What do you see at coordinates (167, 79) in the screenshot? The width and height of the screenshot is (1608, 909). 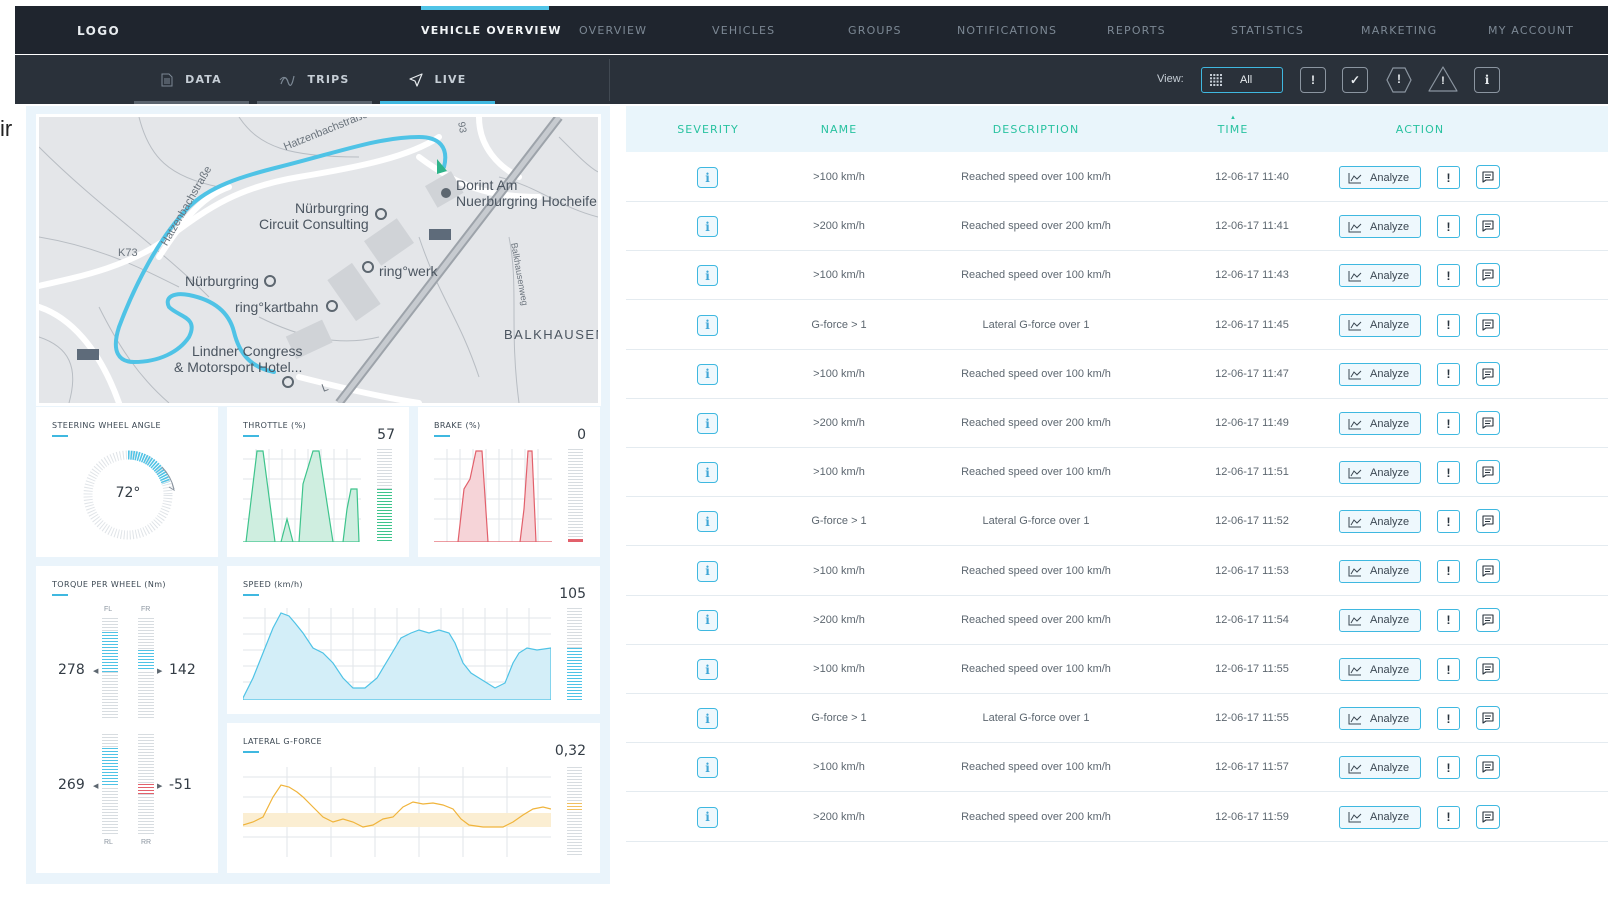 I see `document-icon` at bounding box center [167, 79].